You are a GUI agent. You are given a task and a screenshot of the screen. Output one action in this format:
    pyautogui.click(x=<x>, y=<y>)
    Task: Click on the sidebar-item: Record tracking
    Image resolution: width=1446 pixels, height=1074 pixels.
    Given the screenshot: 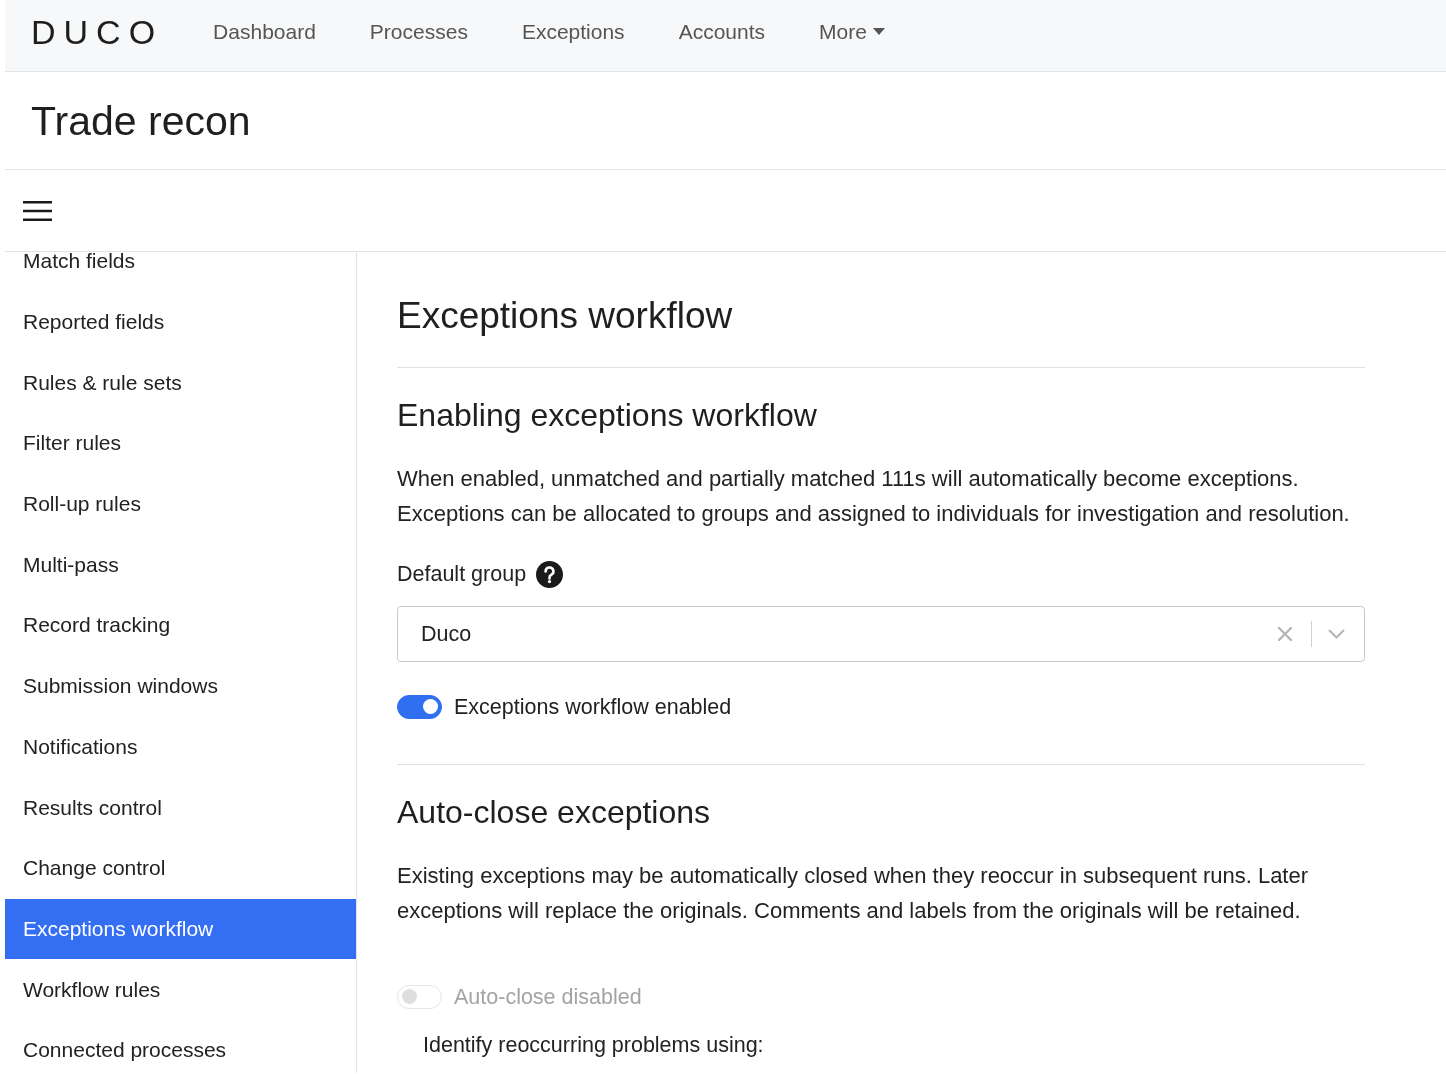 What is the action you would take?
    pyautogui.click(x=180, y=625)
    